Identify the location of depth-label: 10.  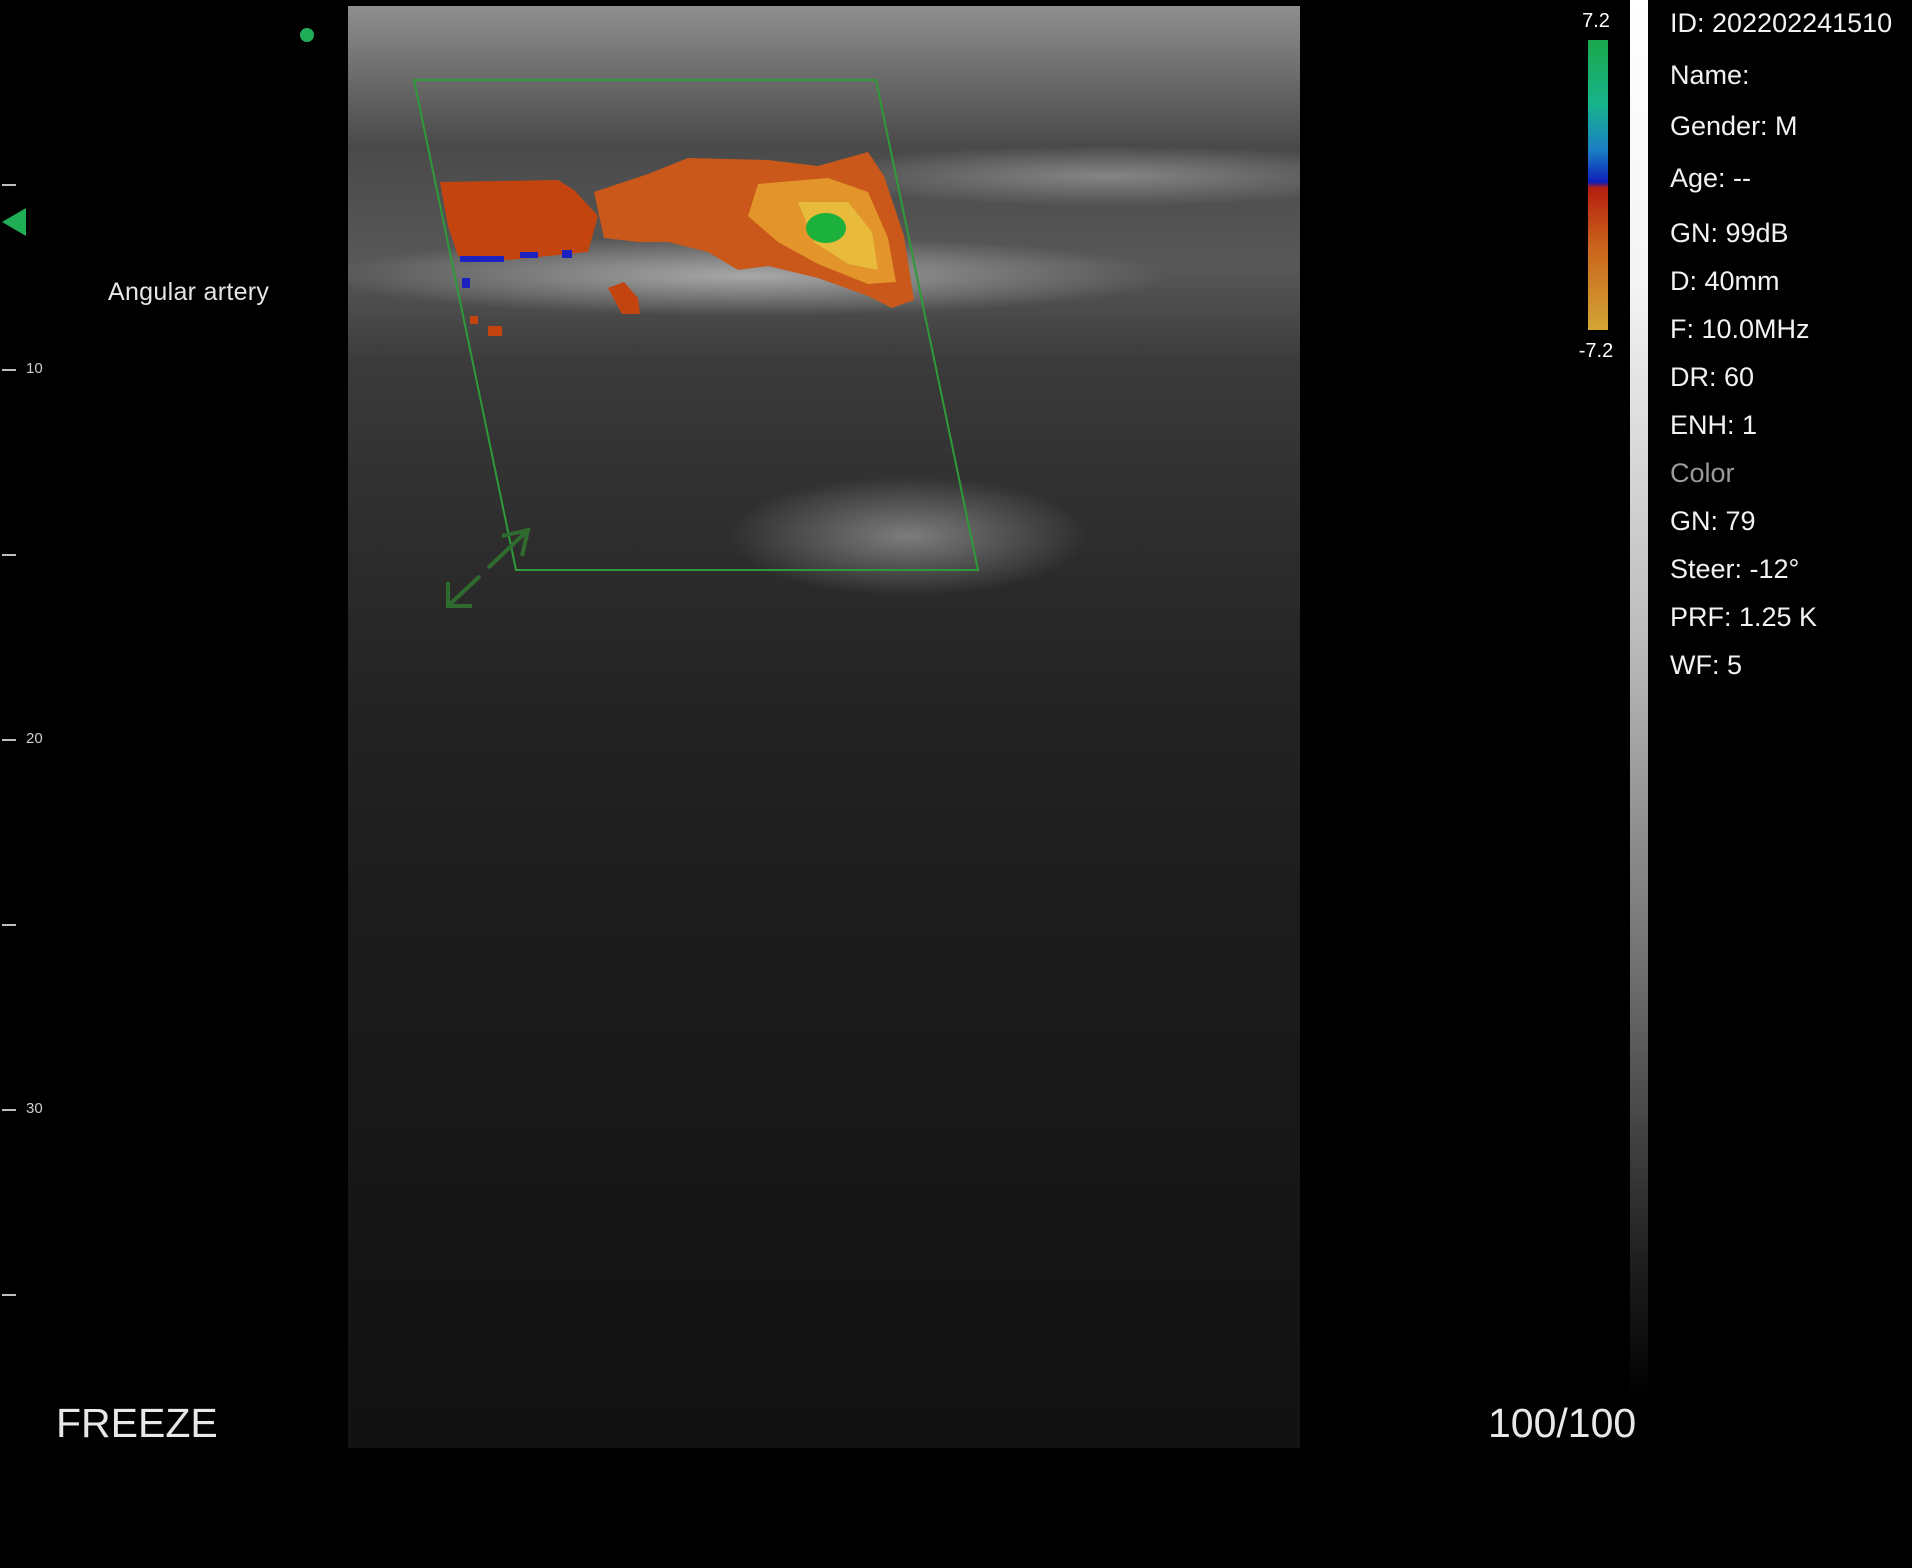
(34, 368).